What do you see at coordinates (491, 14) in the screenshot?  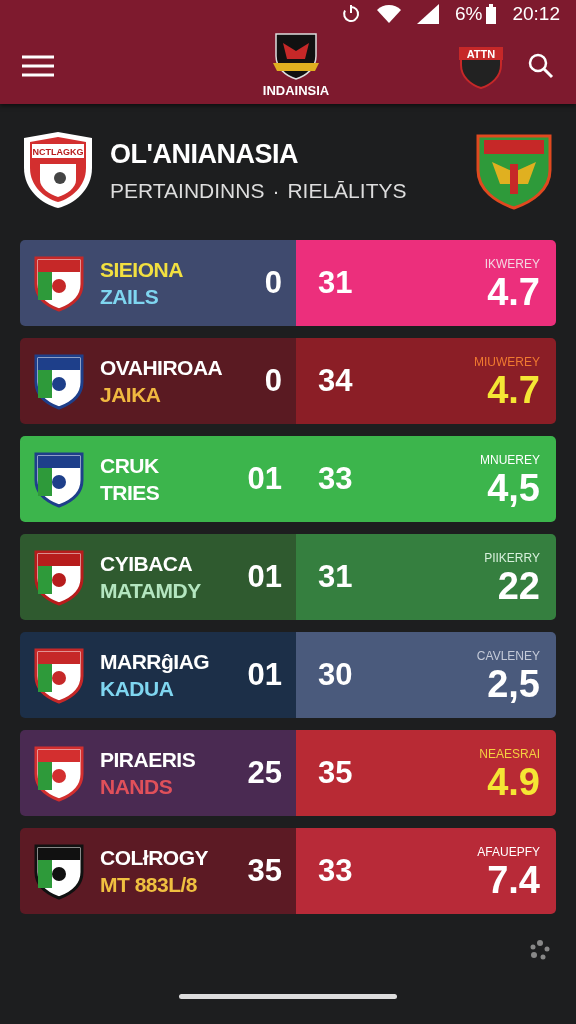 I see `battery-icon` at bounding box center [491, 14].